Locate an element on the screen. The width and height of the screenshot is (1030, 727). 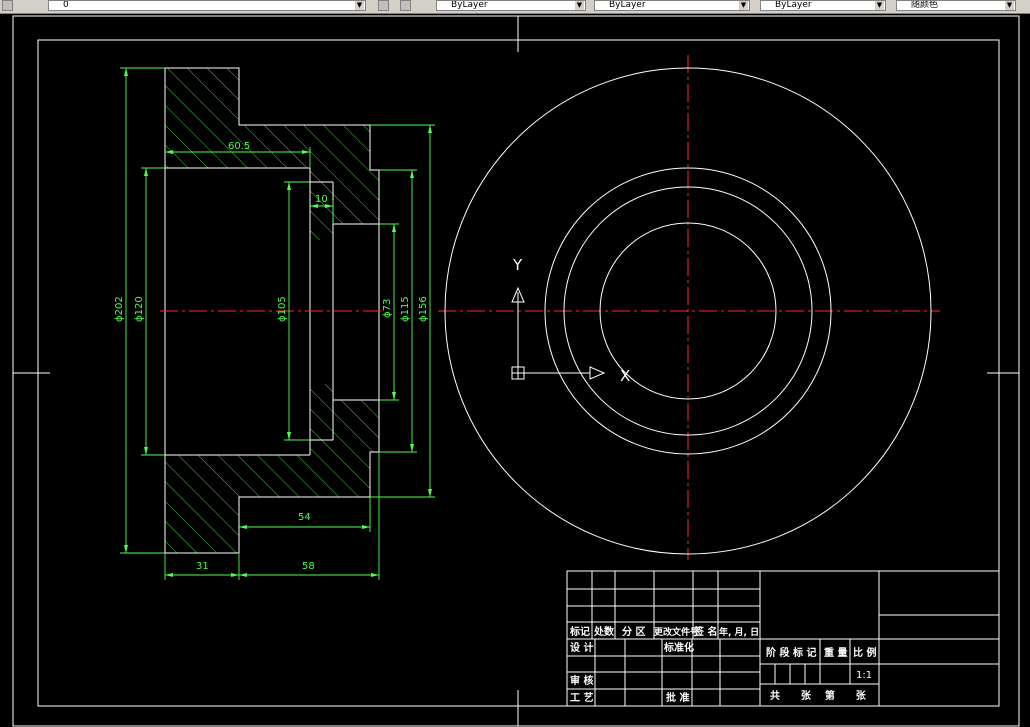
dim-d73: ϕ73 is located at coordinates (387, 308).